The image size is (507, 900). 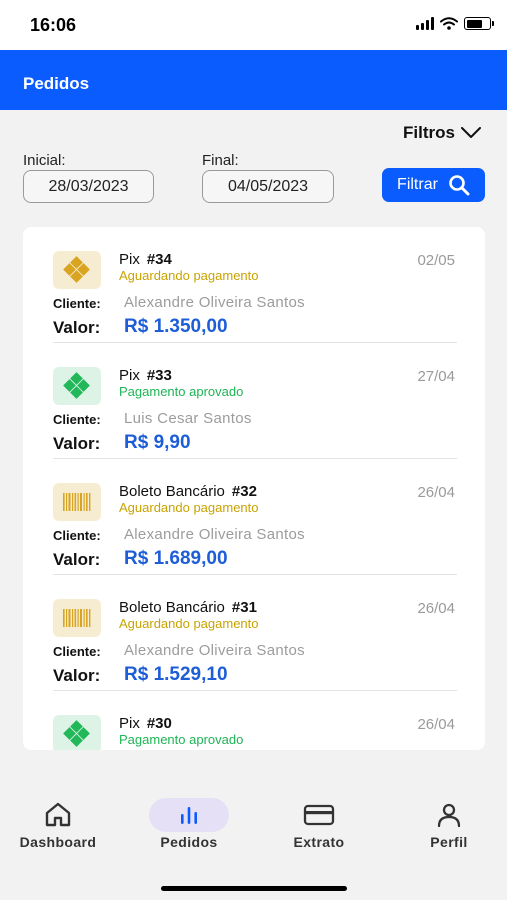 What do you see at coordinates (53, 25) in the screenshot?
I see `status-time: 16:06` at bounding box center [53, 25].